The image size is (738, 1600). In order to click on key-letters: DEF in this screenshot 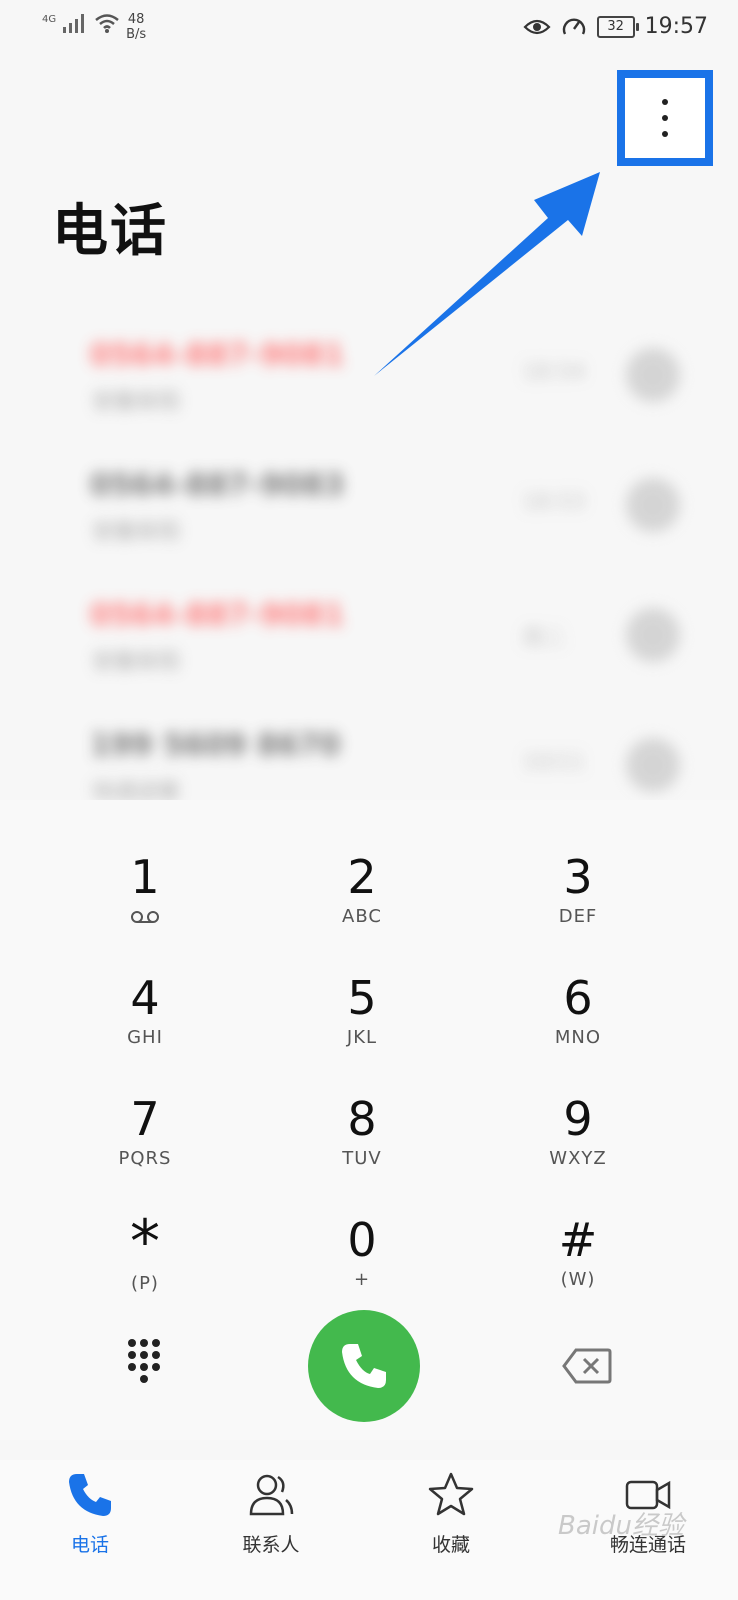, I will do `click(578, 916)`.